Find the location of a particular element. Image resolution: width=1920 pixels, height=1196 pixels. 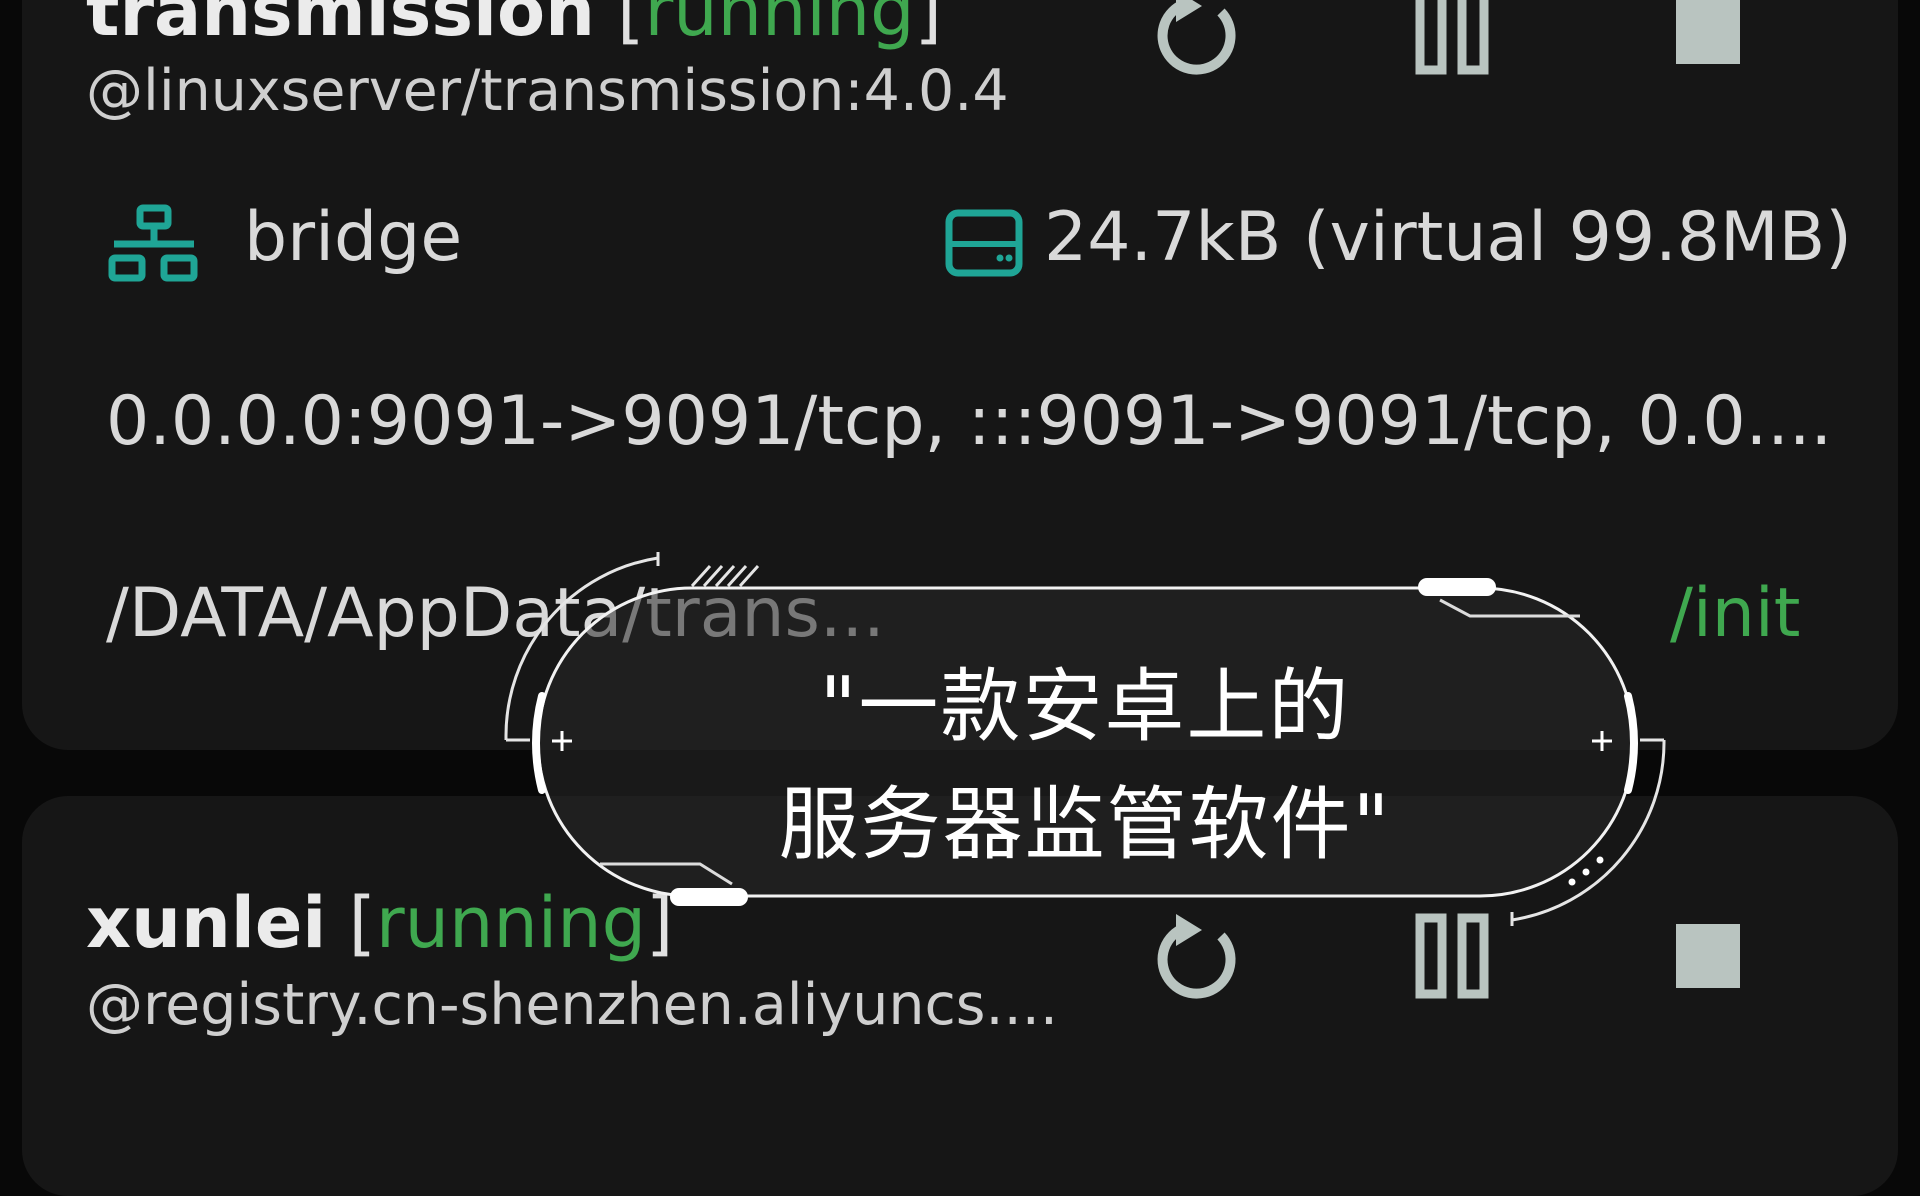

status-bracket-close: ] is located at coordinates (928, 26).